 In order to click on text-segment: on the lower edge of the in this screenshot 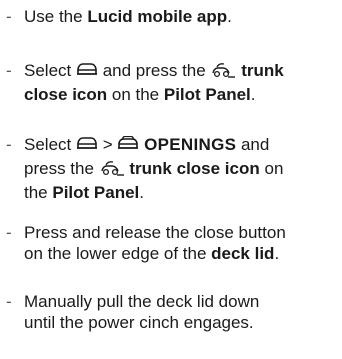, I will do `click(118, 253)`.